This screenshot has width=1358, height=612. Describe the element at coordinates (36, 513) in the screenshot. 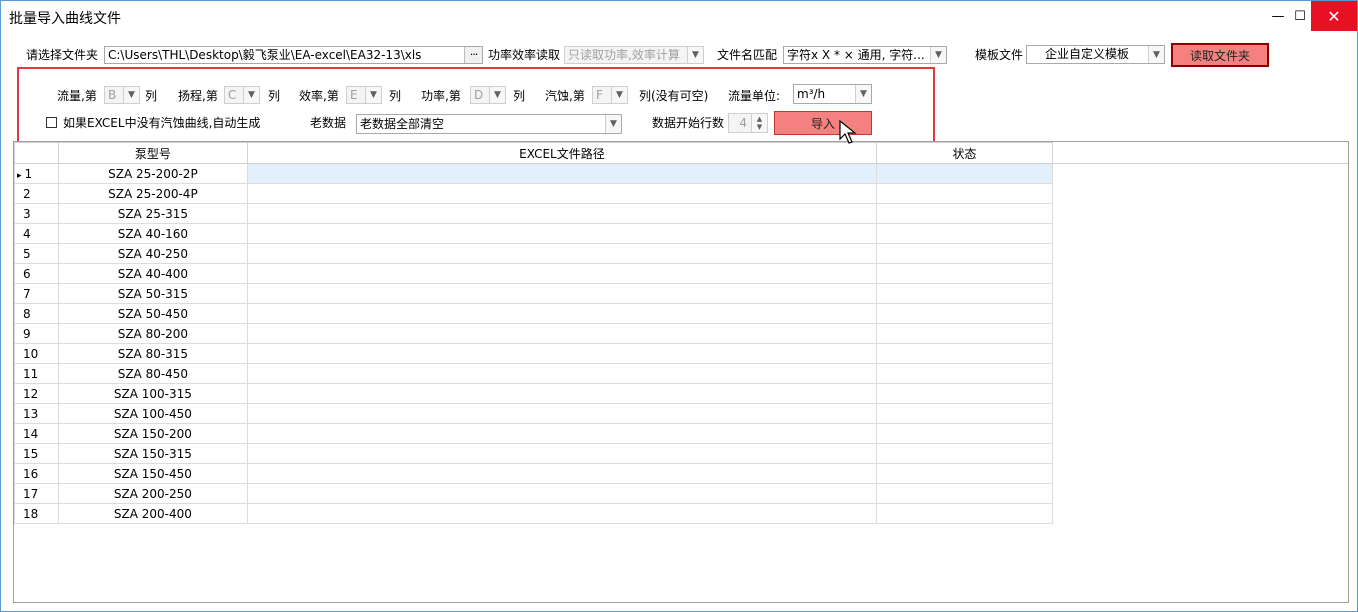

I see `row-number: 18` at that location.